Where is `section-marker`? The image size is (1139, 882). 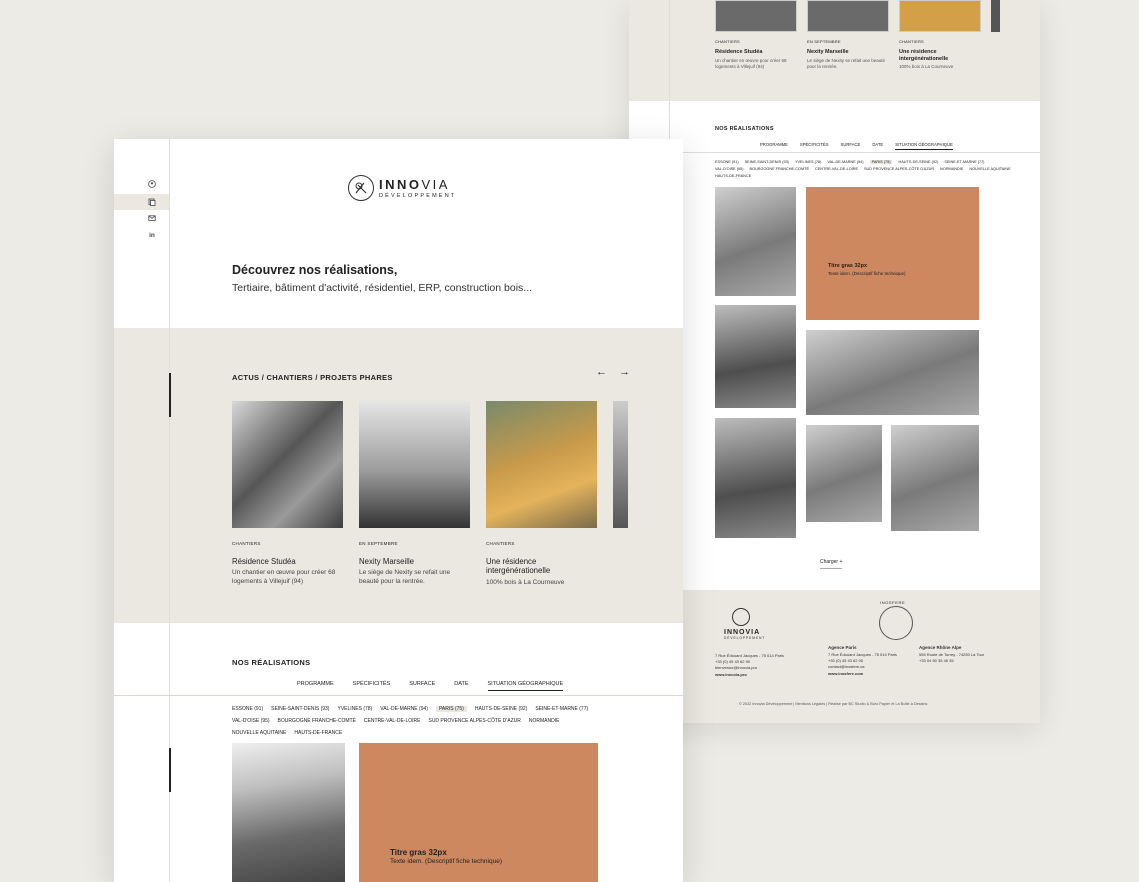 section-marker is located at coordinates (170, 395).